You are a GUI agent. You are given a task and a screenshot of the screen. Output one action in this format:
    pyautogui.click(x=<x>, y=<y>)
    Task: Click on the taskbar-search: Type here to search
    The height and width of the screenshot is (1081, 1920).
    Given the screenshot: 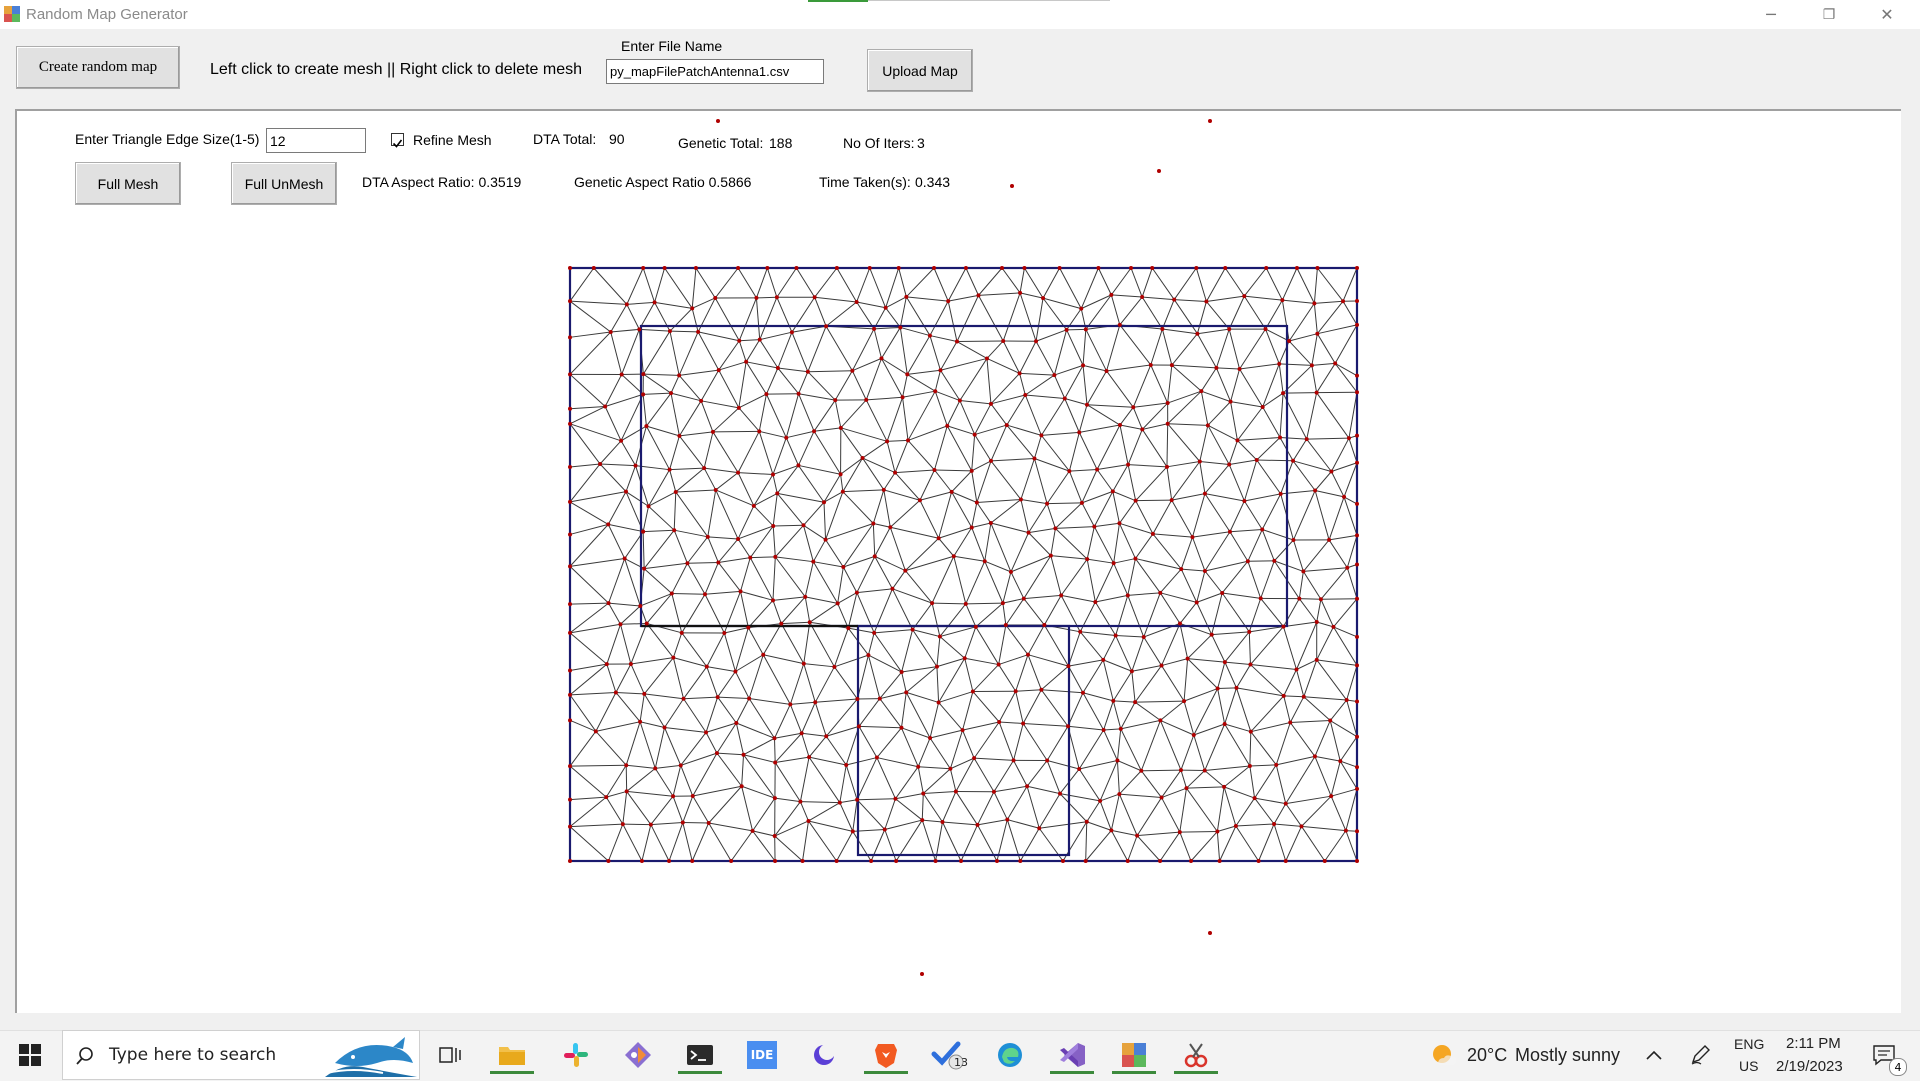 What is the action you would take?
    pyautogui.click(x=241, y=1055)
    